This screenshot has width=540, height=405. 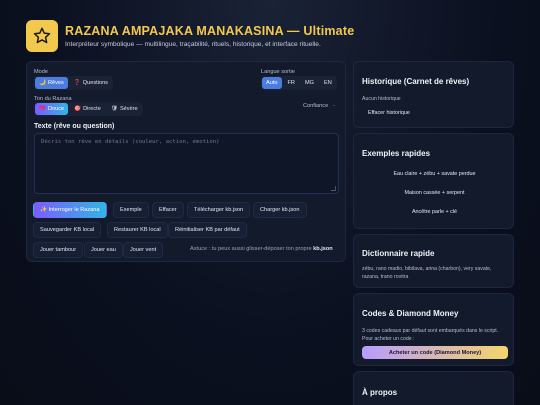 What do you see at coordinates (278, 72) in the screenshot?
I see `language-label: Langue sortie` at bounding box center [278, 72].